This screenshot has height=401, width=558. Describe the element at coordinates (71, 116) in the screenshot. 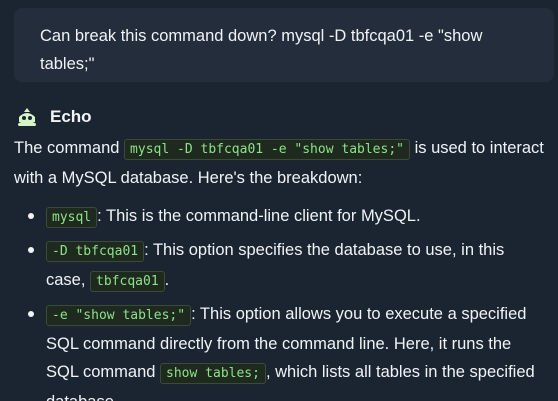

I see `assistant-name: Echo` at that location.